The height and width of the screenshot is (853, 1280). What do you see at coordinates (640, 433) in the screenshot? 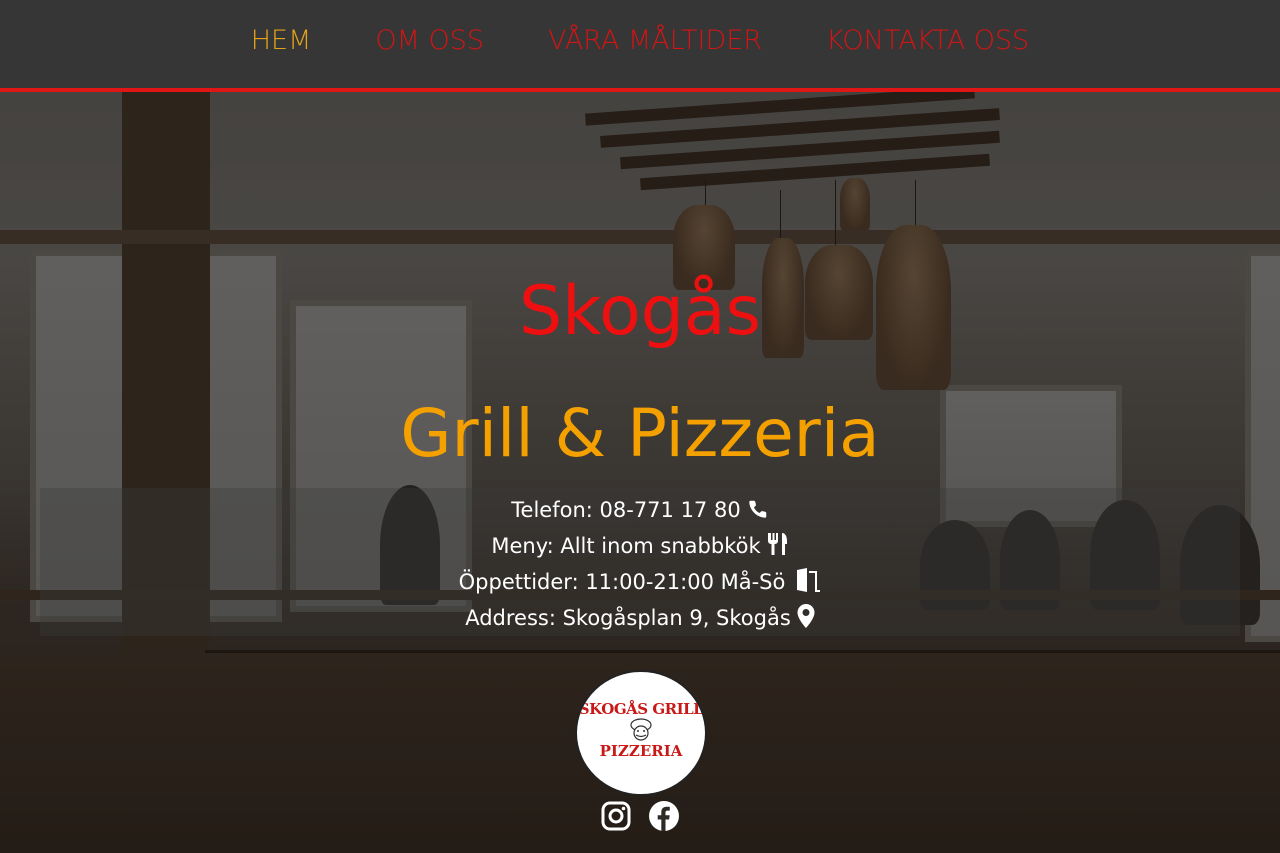
I see `hero-title-secondary: Grill & Pizzeria` at bounding box center [640, 433].